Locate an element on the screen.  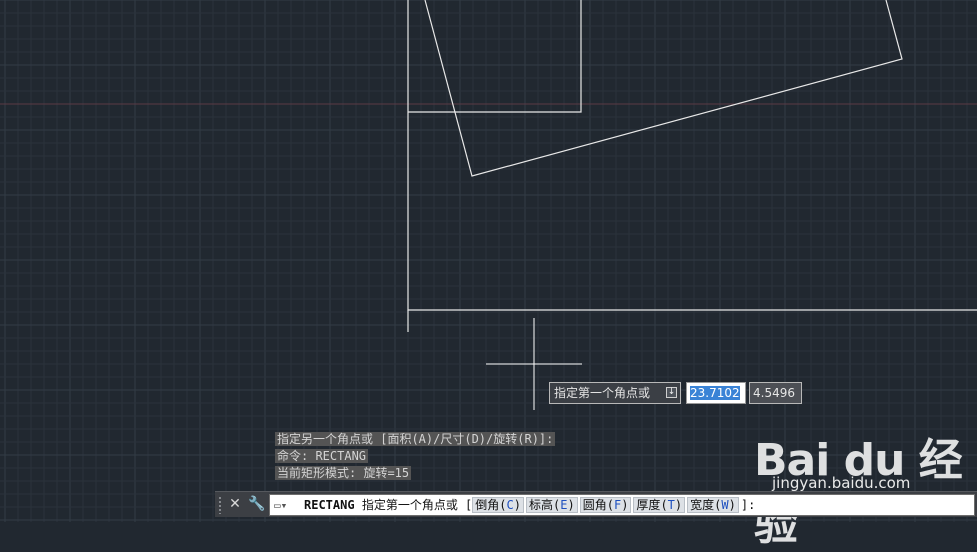
prompt-dropdown-icon: ▭▾ is located at coordinates (287, 505).